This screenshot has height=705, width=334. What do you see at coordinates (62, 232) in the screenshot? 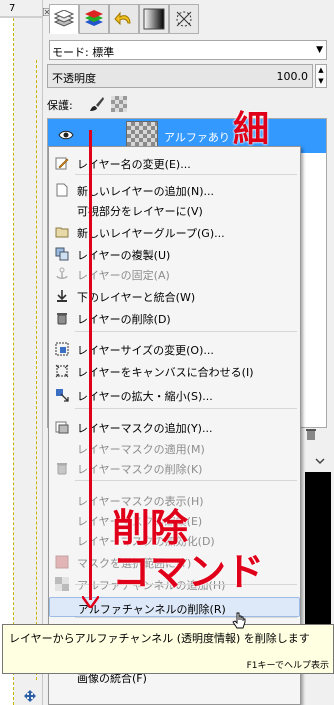
I see `folder-icon` at bounding box center [62, 232].